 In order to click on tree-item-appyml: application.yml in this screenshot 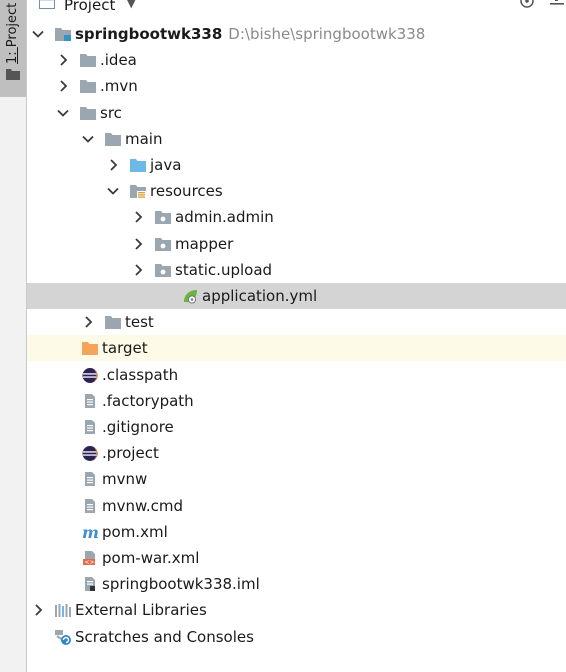, I will do `click(296, 296)`.